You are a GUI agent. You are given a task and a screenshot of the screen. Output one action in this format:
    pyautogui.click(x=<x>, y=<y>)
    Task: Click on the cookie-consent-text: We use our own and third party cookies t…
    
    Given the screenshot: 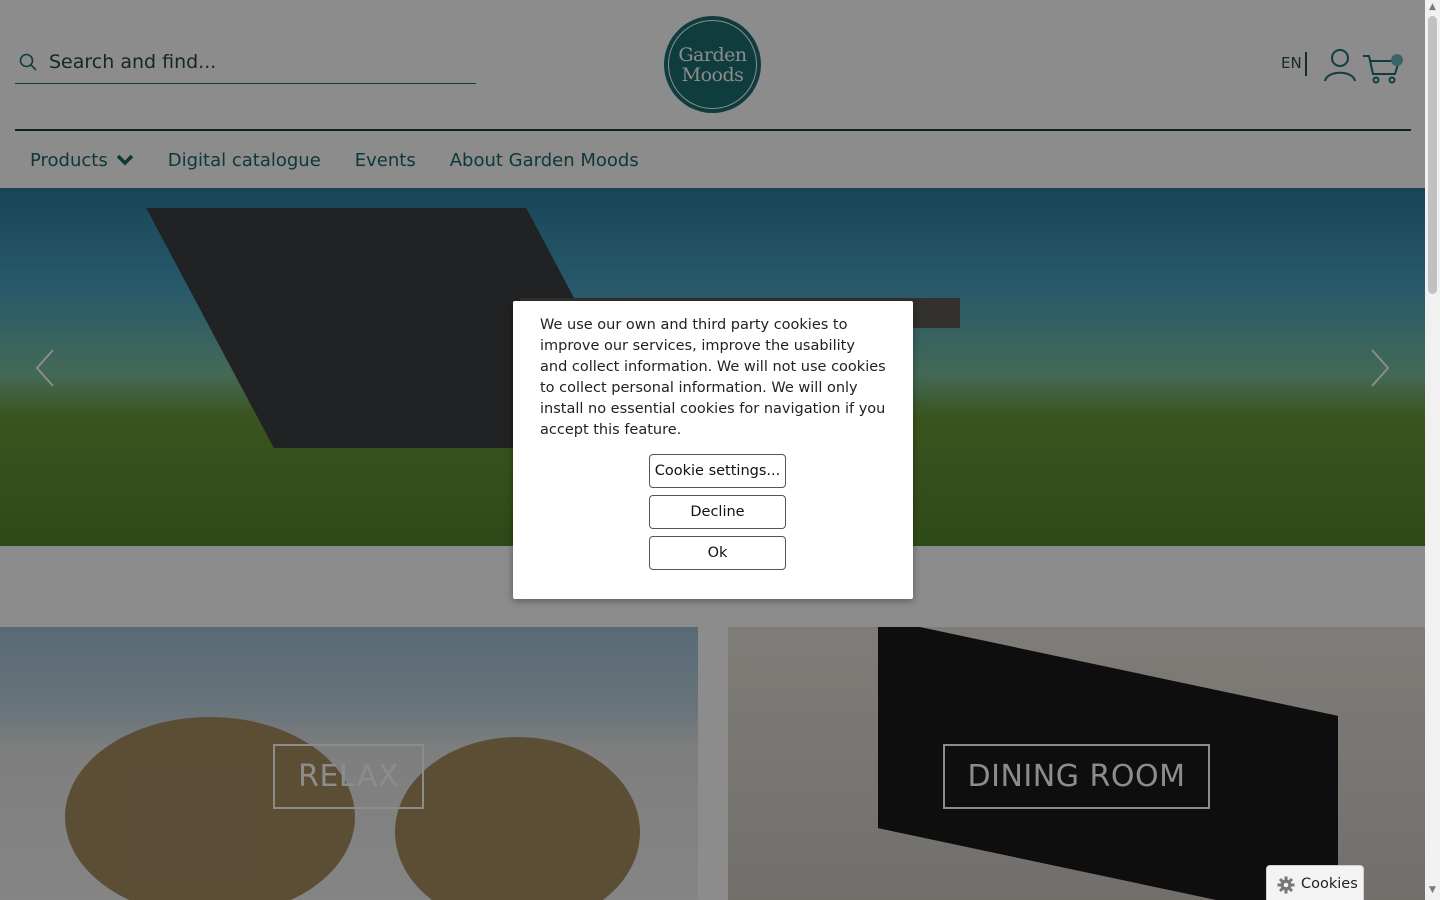 What is the action you would take?
    pyautogui.click(x=713, y=377)
    